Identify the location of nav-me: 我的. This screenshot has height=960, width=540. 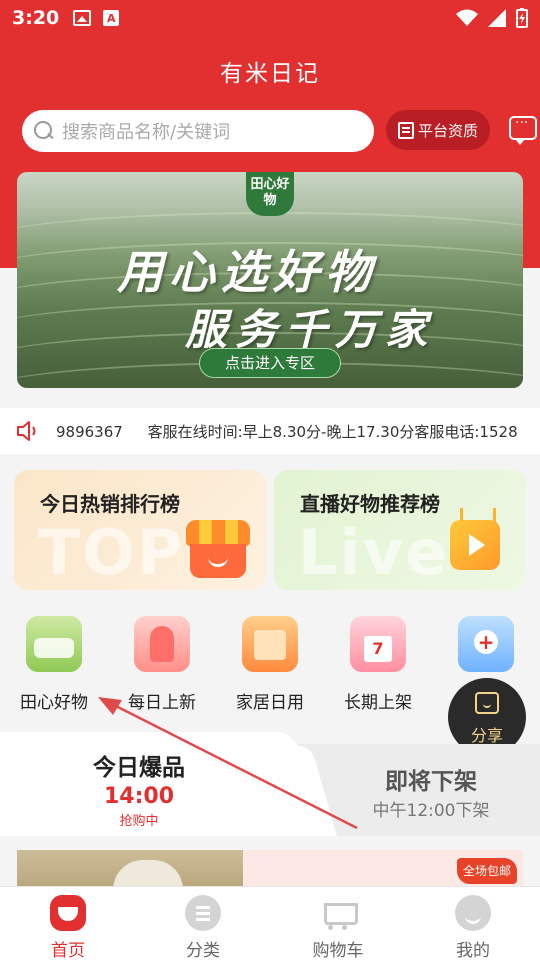
(473, 927).